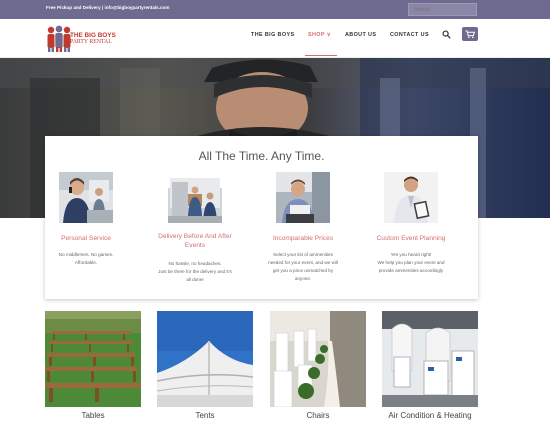 This screenshot has height=427, width=550. What do you see at coordinates (86, 254) in the screenshot?
I see `service-description-line: No middlemen. No games.` at bounding box center [86, 254].